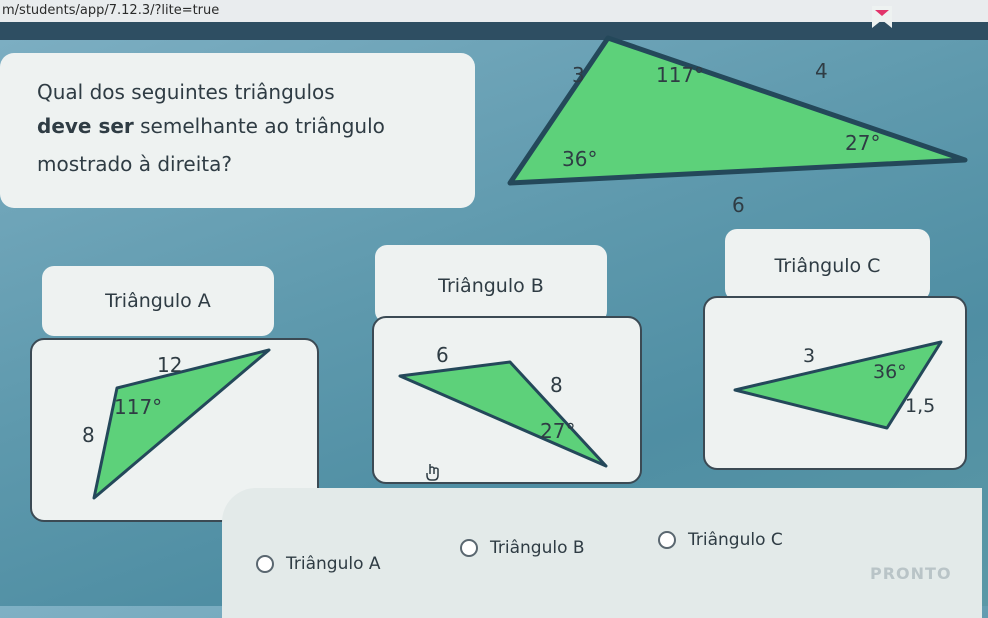 Image resolution: width=988 pixels, height=618 pixels. What do you see at coordinates (579, 159) in the screenshot?
I see `reference-angle-left: 36°` at bounding box center [579, 159].